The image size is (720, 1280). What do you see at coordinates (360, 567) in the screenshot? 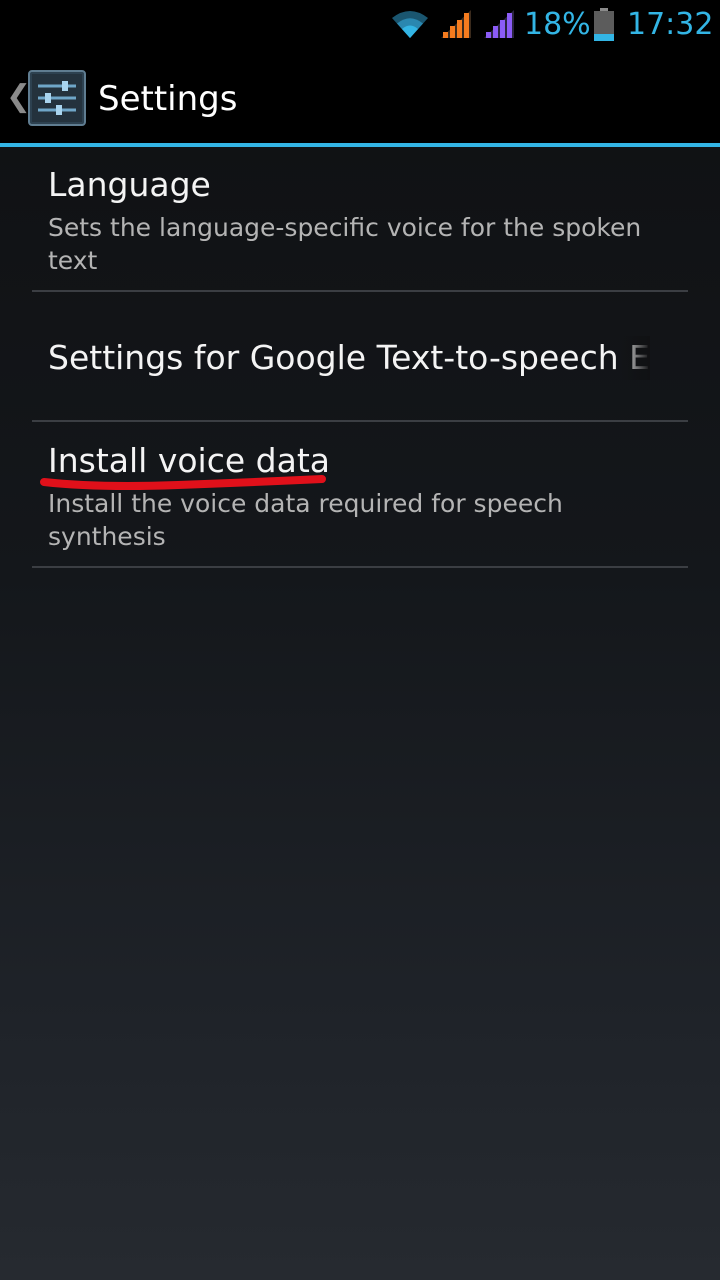
I see `list-divider` at bounding box center [360, 567].